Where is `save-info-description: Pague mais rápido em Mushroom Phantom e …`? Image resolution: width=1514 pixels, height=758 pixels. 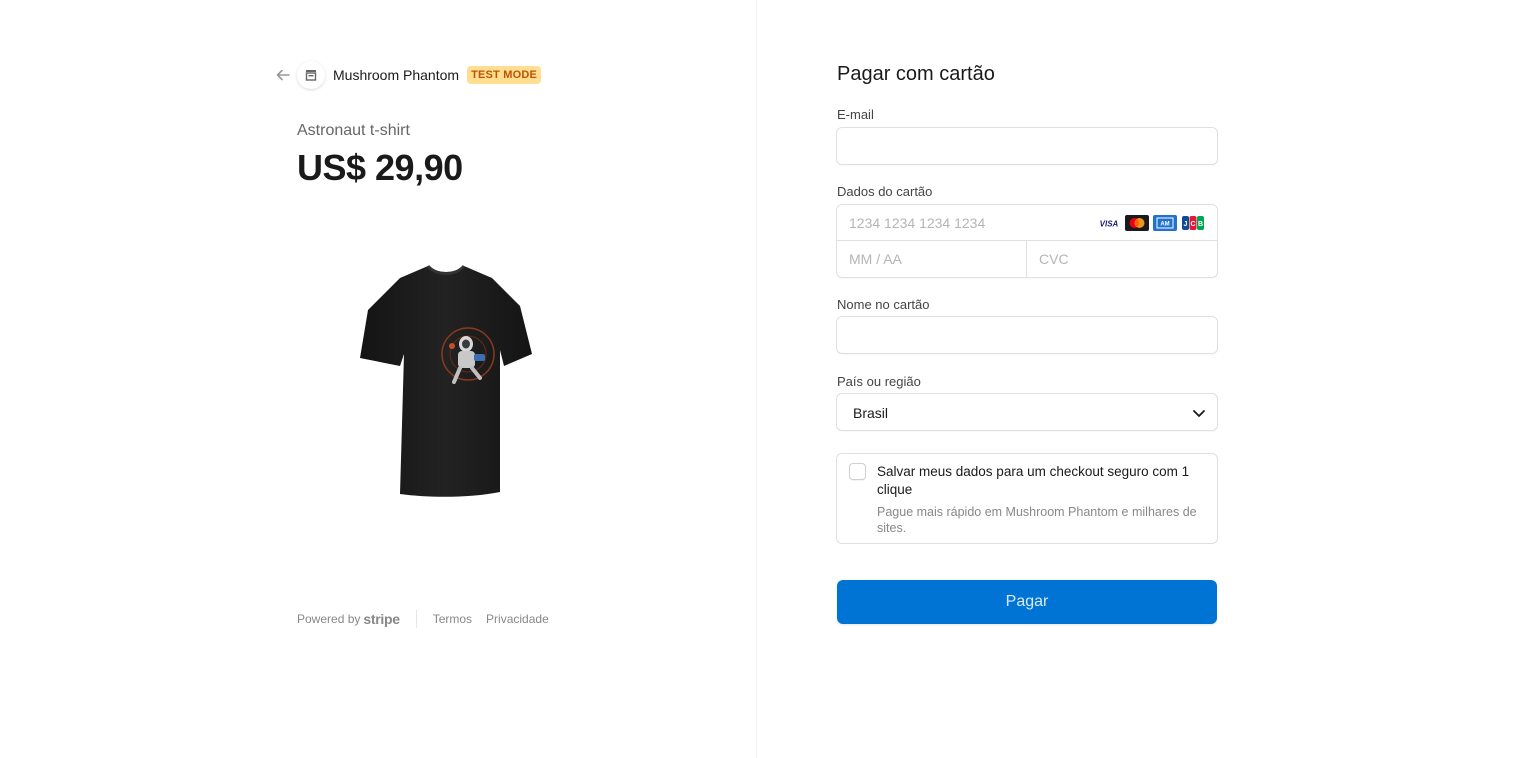
save-info-description: Pague mais rápido em Mushroom Phantom e … is located at coordinates (1037, 520).